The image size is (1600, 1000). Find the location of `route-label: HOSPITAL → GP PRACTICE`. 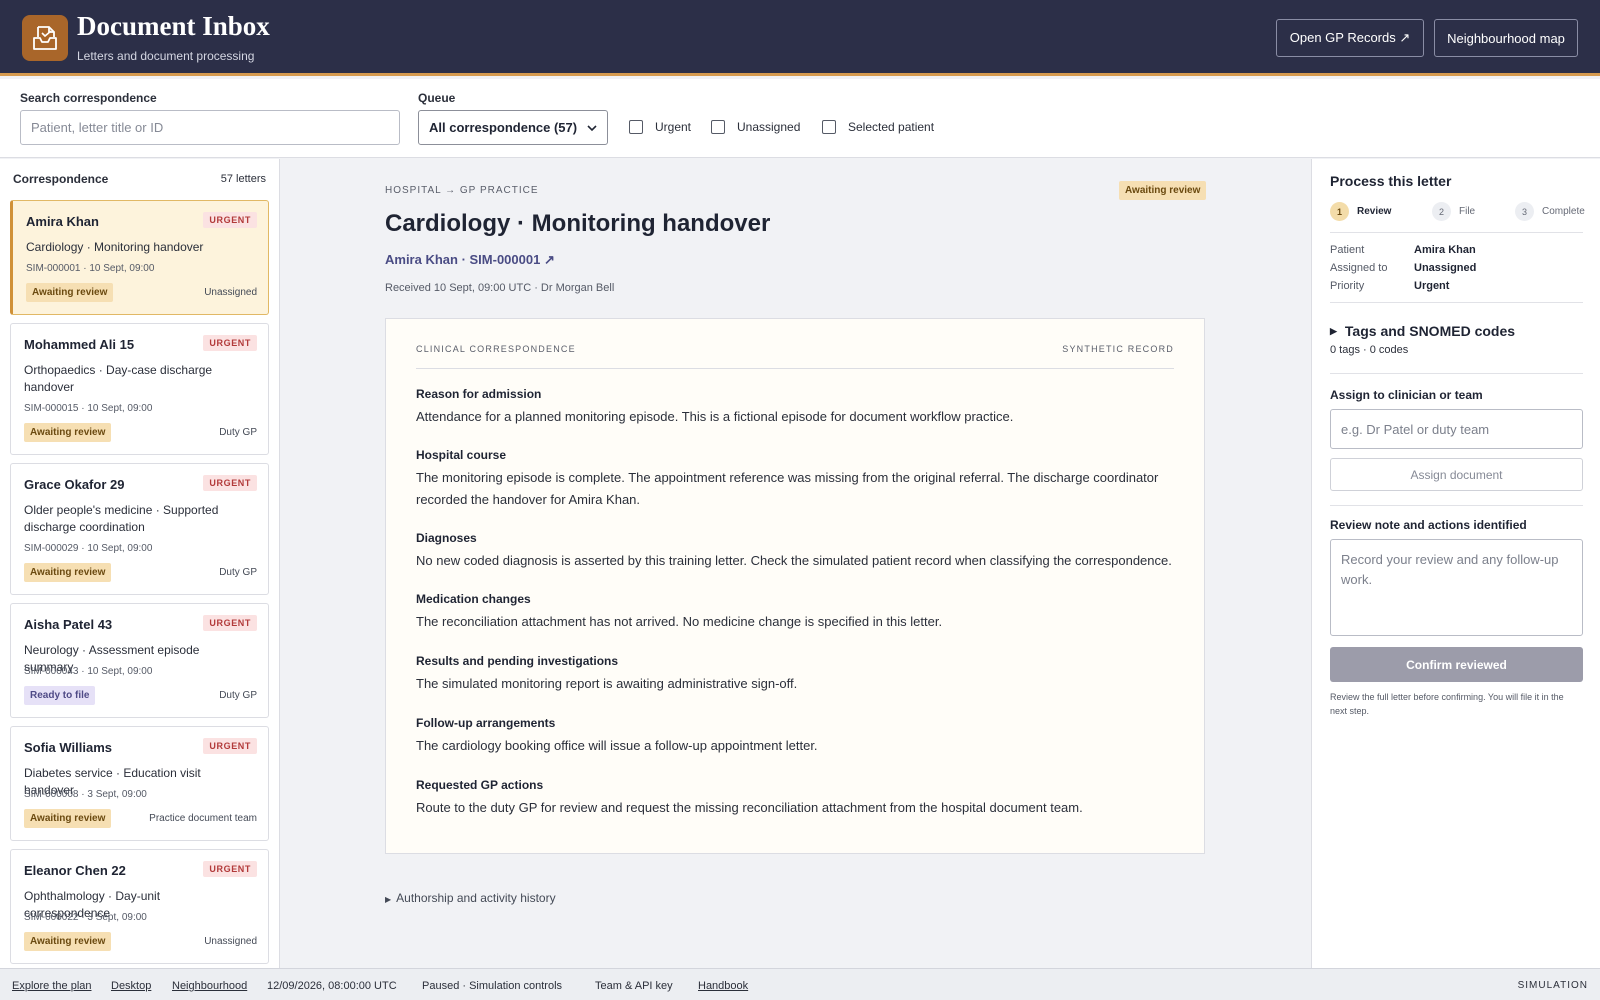

route-label: HOSPITAL → GP PRACTICE is located at coordinates (462, 190).